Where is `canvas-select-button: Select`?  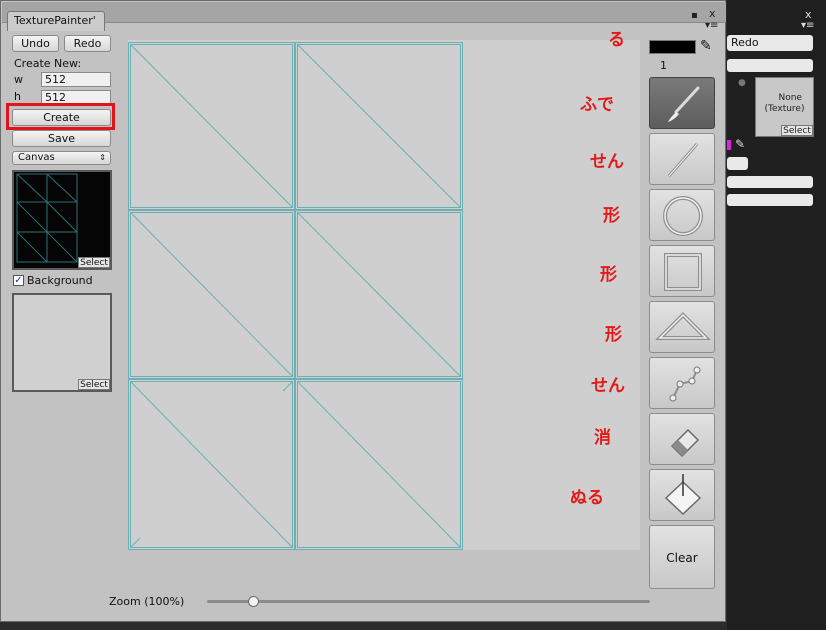
canvas-select-button: Select is located at coordinates (94, 262).